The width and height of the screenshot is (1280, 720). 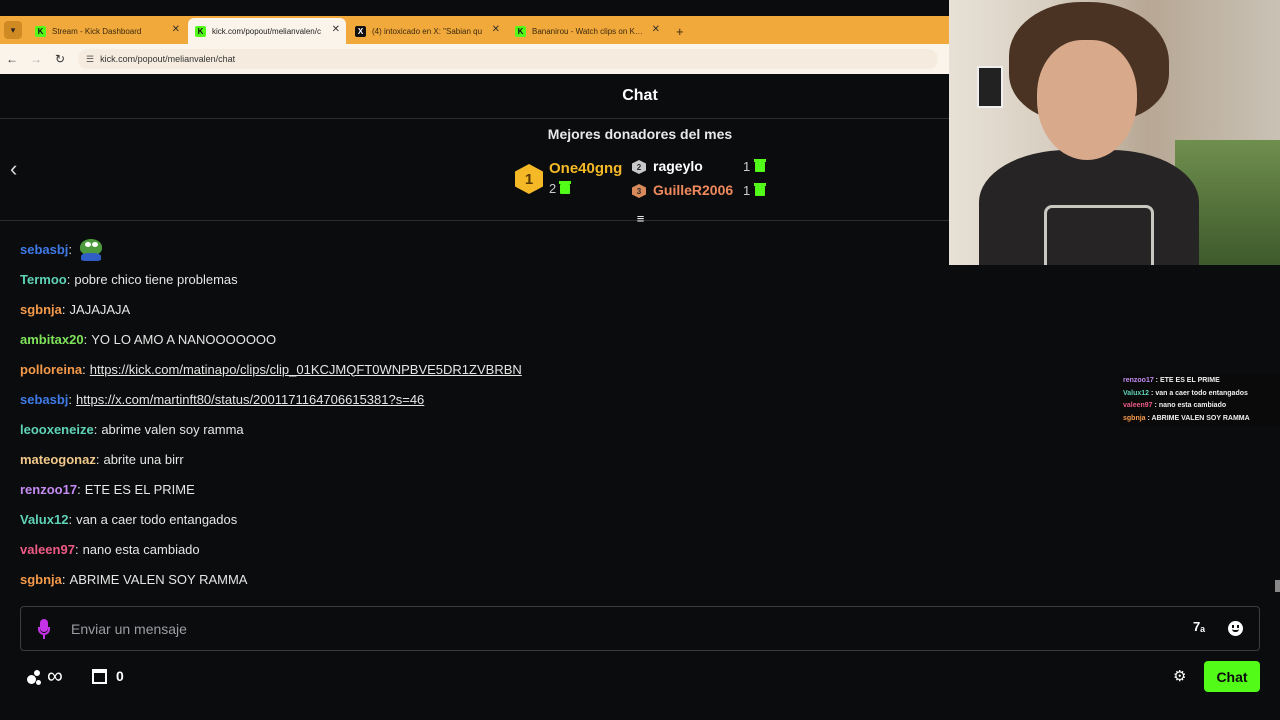 What do you see at coordinates (44, 519) in the screenshot?
I see `message-username: Valux12` at bounding box center [44, 519].